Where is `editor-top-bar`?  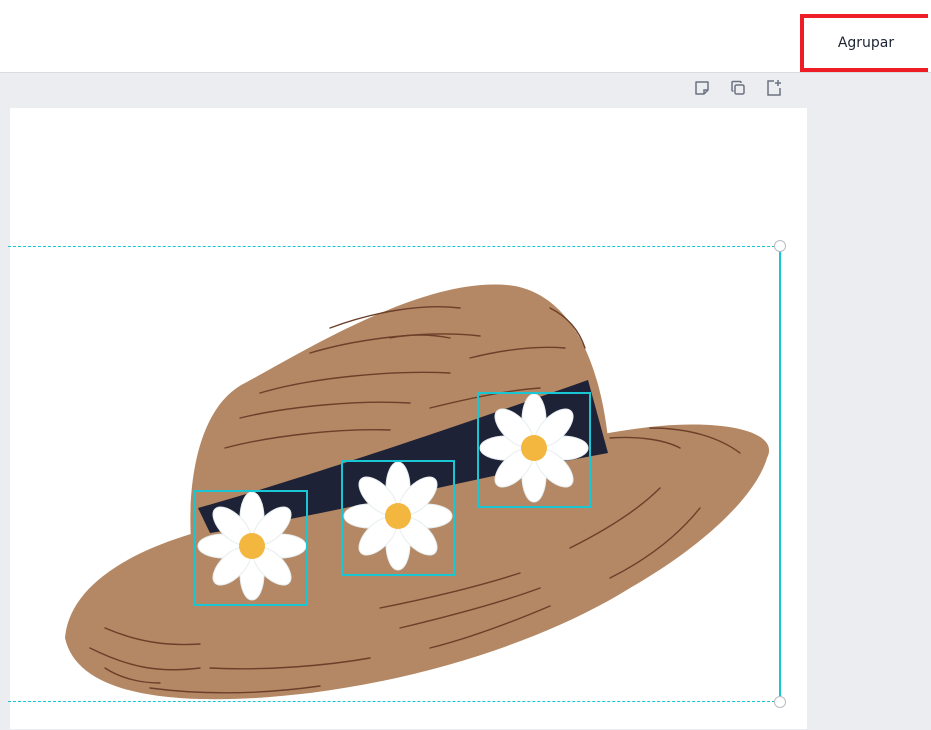
editor-top-bar is located at coordinates (465, 36).